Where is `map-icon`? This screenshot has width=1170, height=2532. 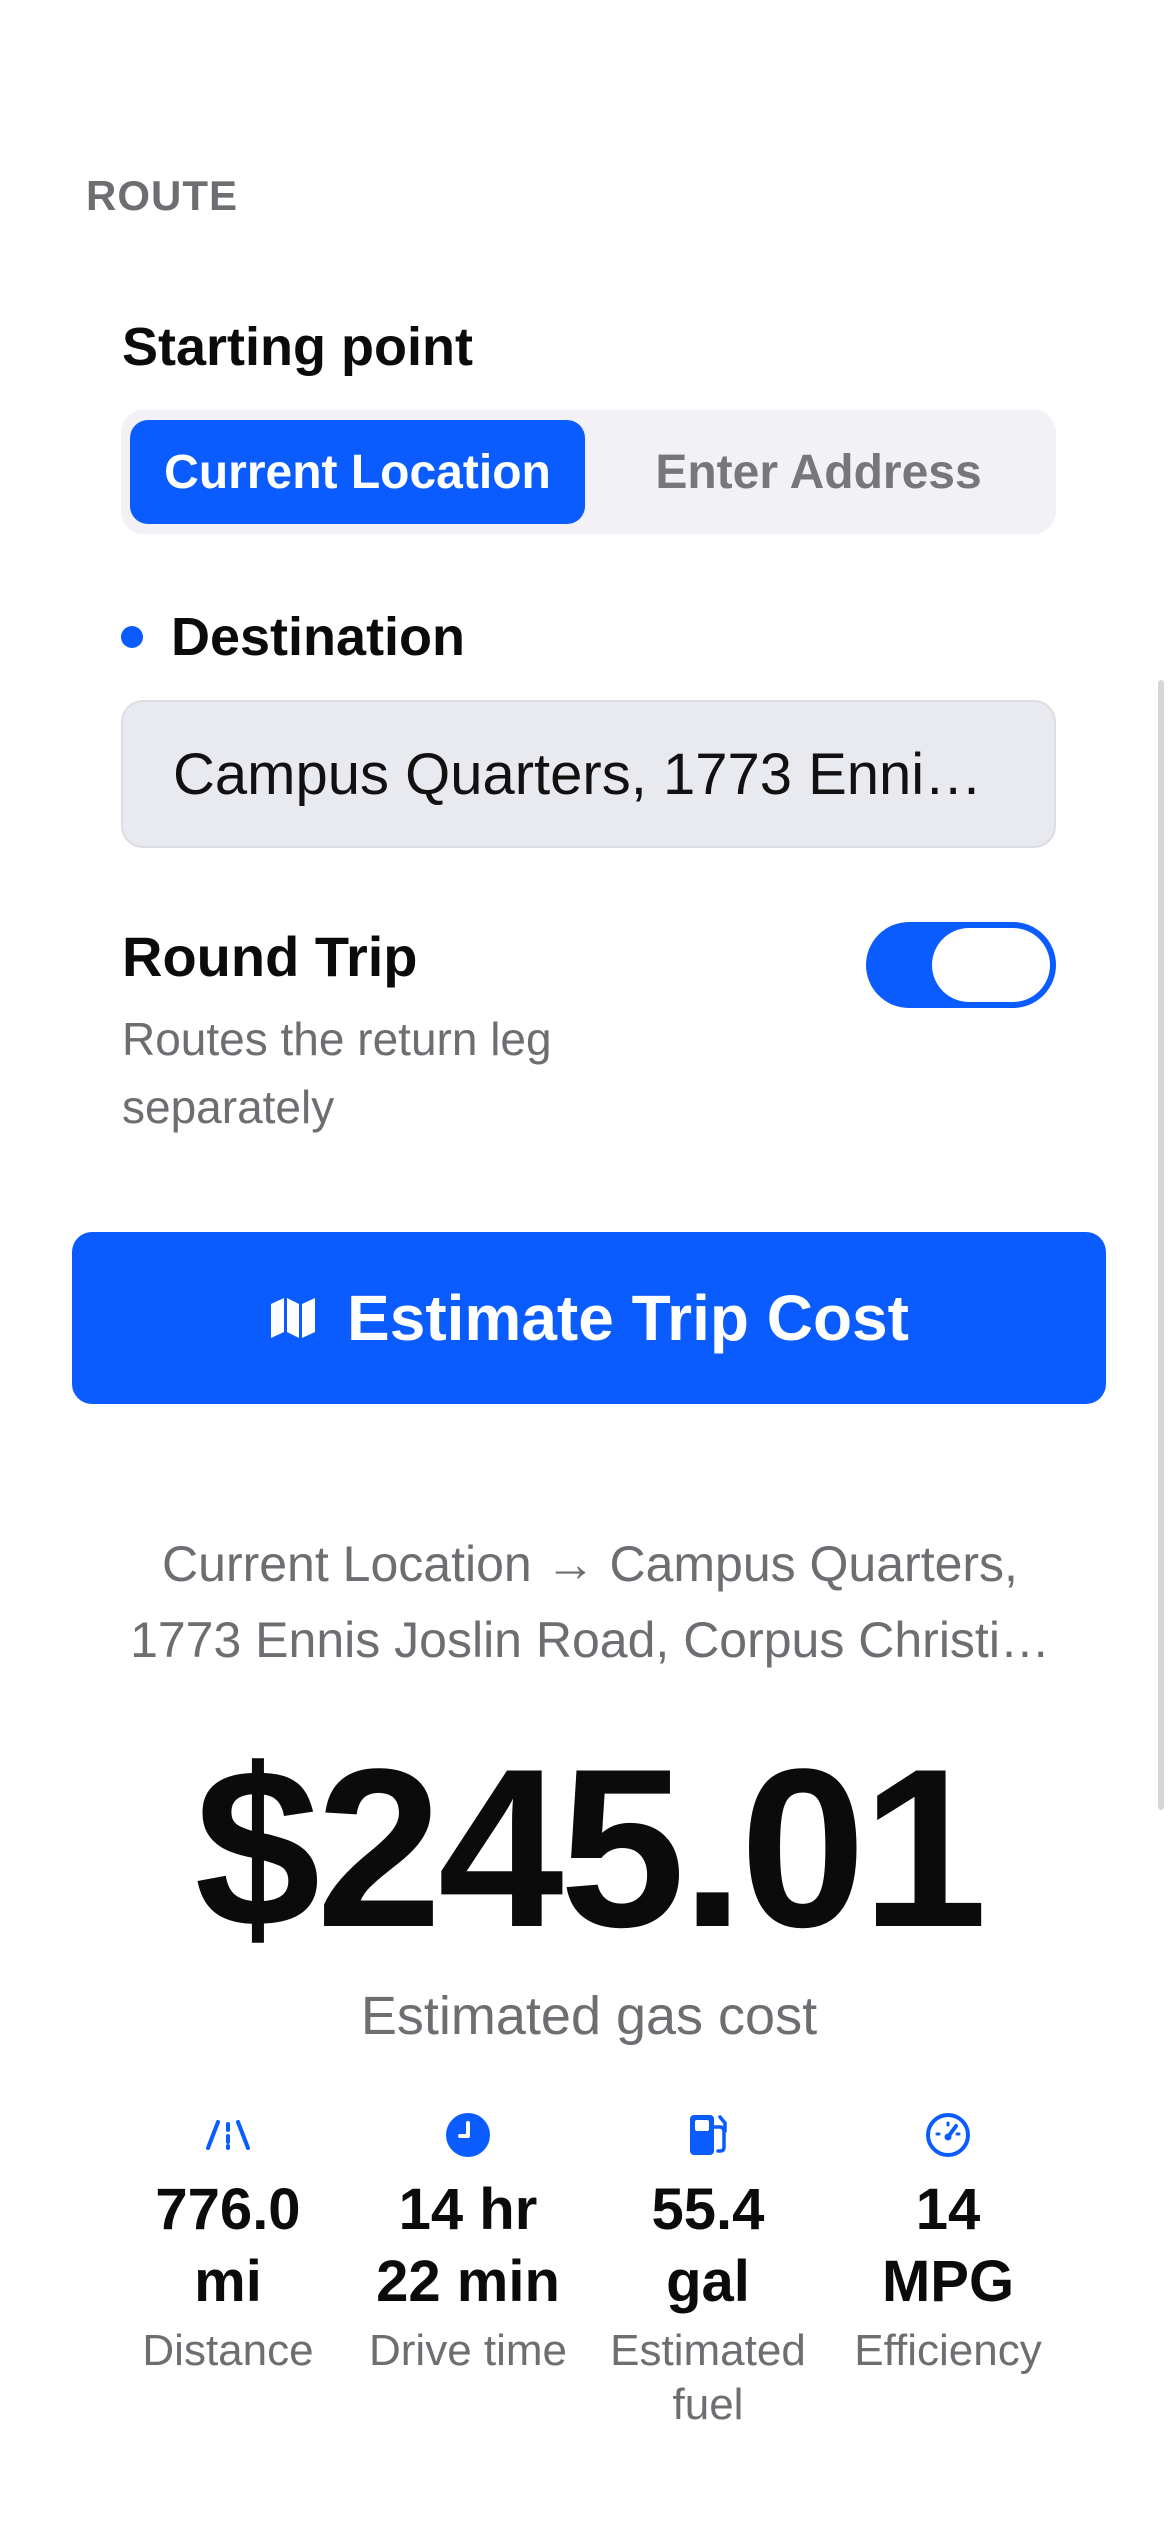 map-icon is located at coordinates (293, 1318).